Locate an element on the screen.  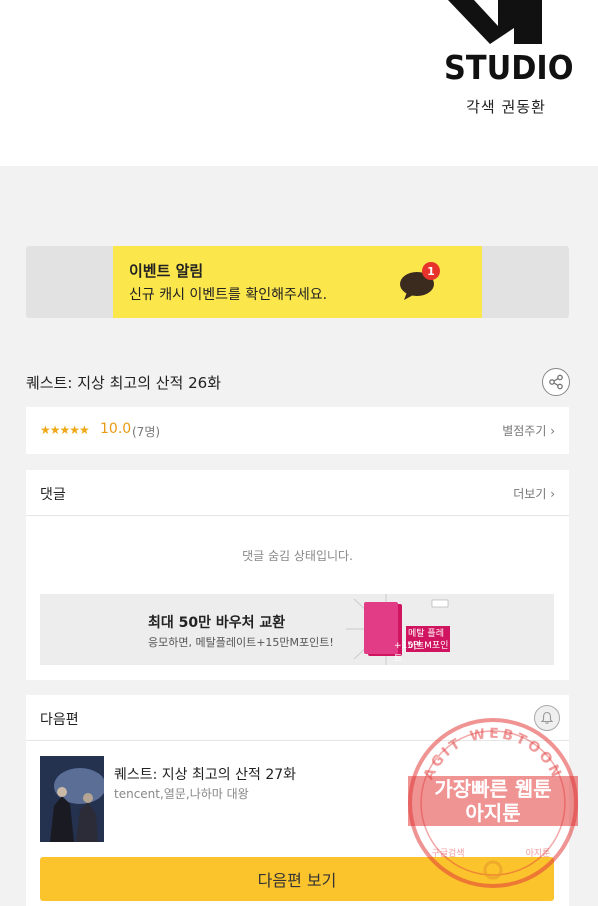
next-episode-button: 다음편 보기 is located at coordinates (297, 879).